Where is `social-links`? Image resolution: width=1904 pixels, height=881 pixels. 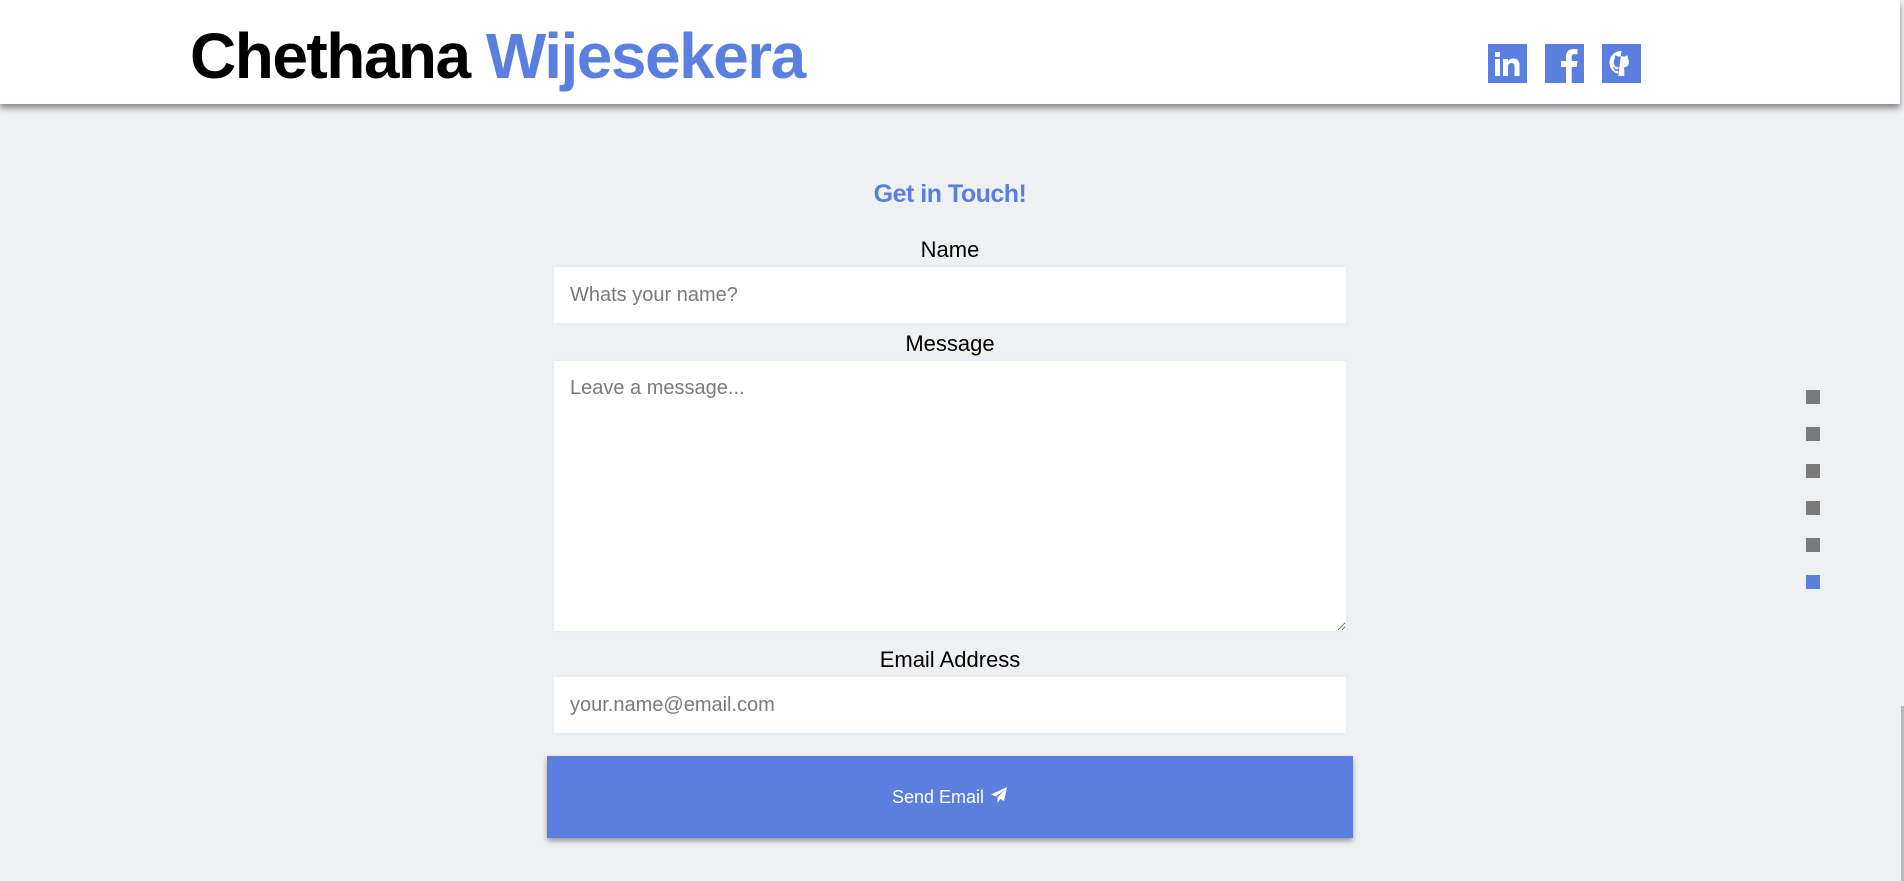
social-links is located at coordinates (1564, 63).